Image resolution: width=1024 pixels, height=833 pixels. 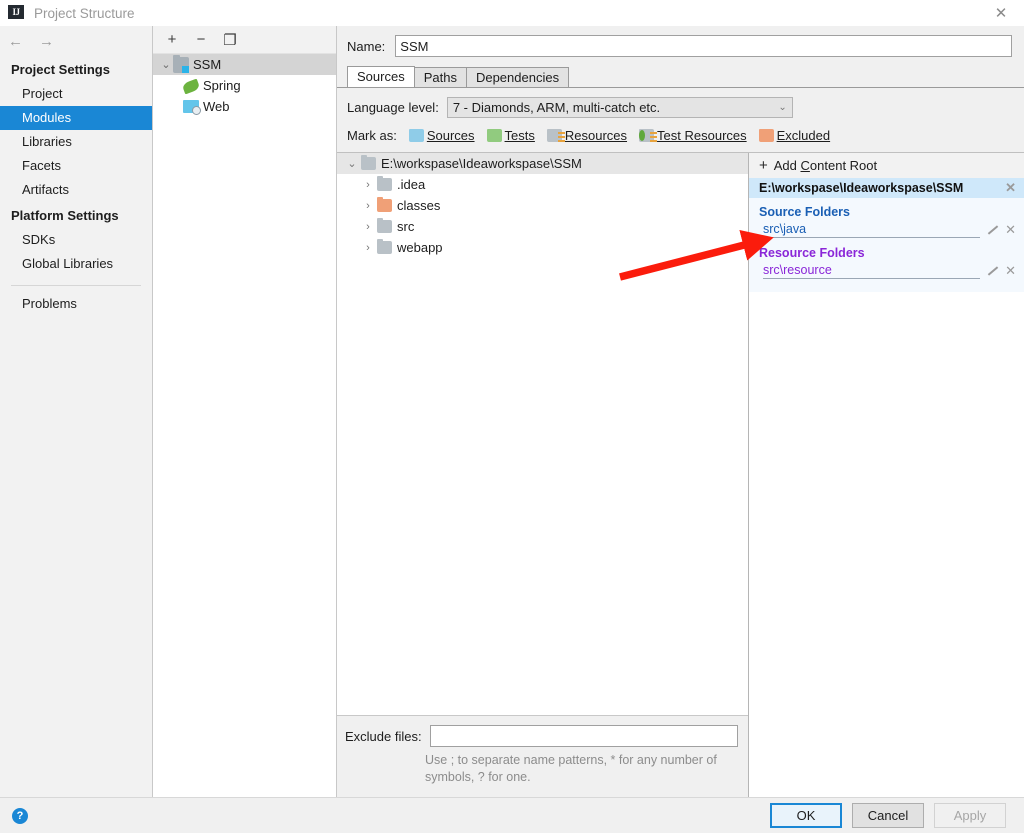 I want to click on sidebar-nav-arrows: ← →, so click(x=76, y=41).